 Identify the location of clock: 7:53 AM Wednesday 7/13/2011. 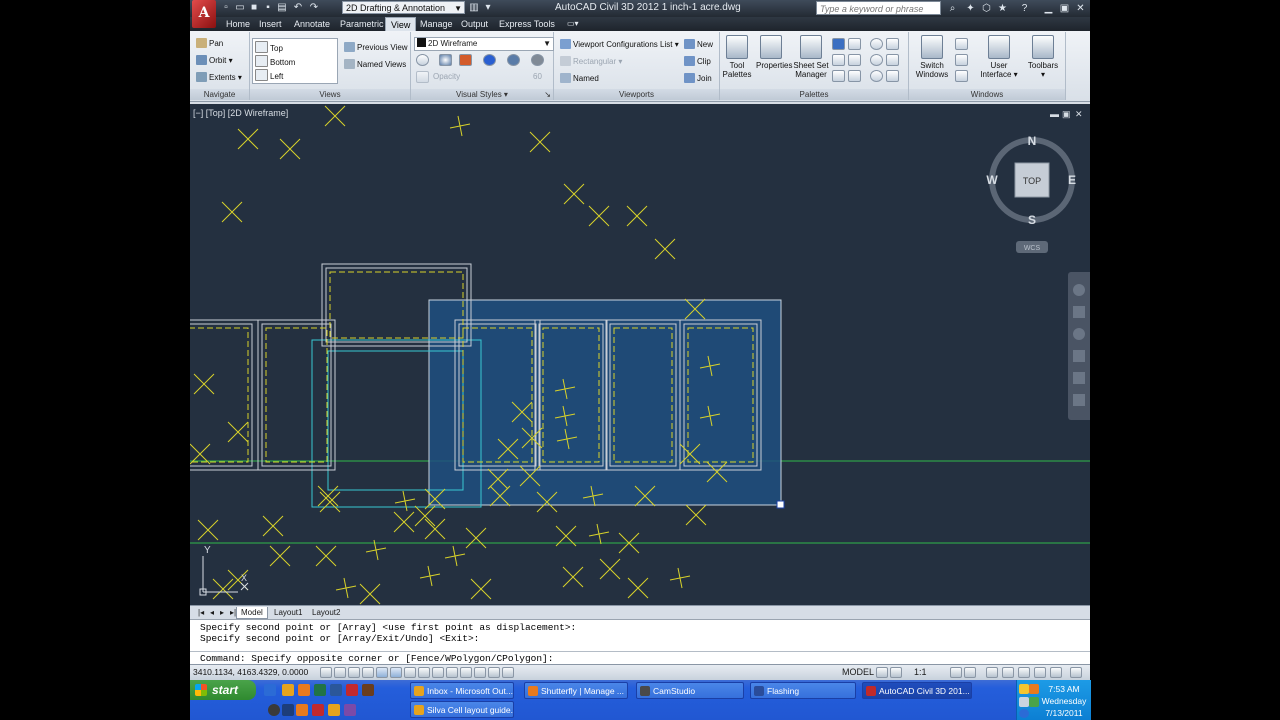
(1064, 701).